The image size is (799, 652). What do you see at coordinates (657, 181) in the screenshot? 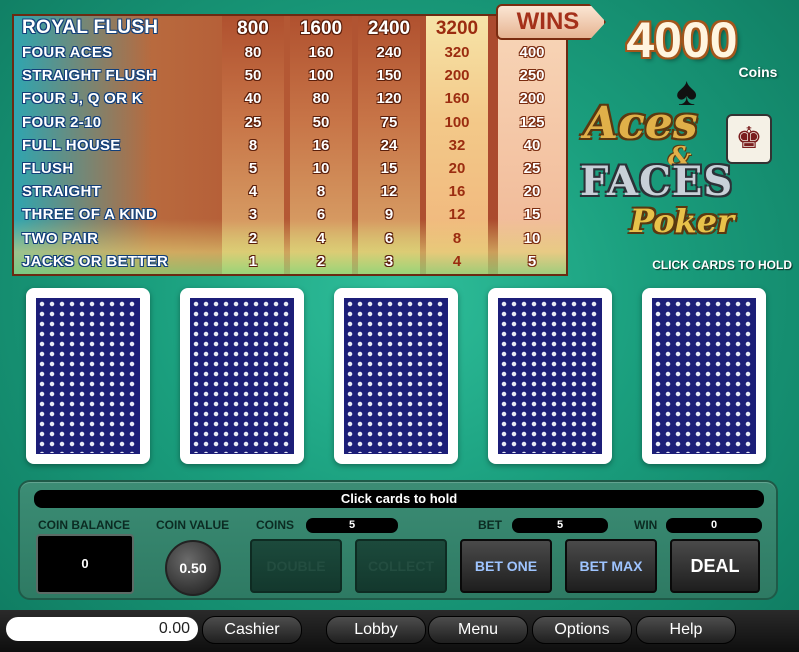
I see `logo-faces: FACES` at bounding box center [657, 181].